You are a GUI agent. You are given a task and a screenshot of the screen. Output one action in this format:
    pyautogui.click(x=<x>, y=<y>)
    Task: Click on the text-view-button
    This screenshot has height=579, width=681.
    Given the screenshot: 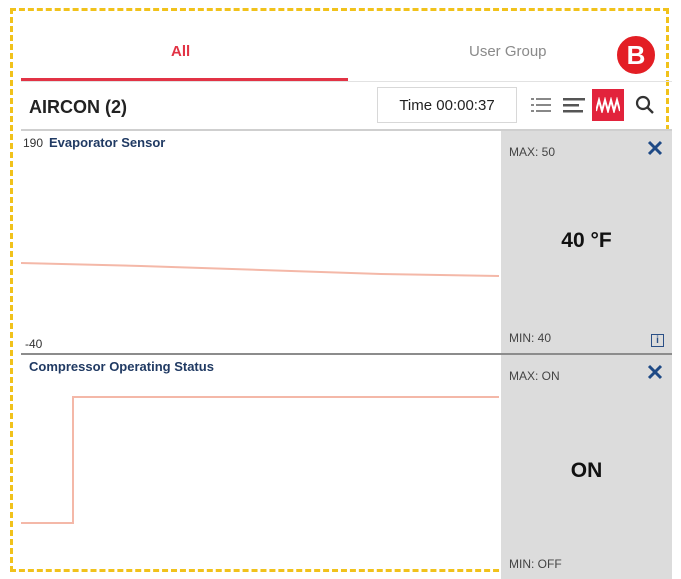 What is the action you would take?
    pyautogui.click(x=574, y=105)
    